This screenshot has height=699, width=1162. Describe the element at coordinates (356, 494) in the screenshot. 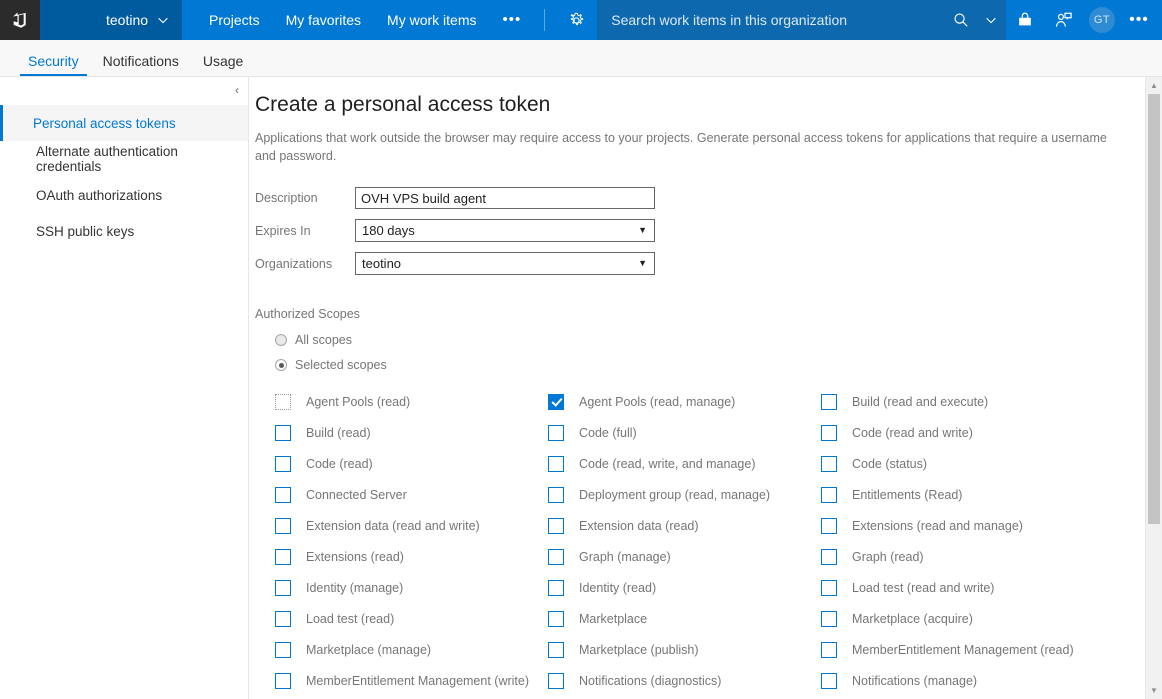

I see `scope-label: Connected Server` at that location.